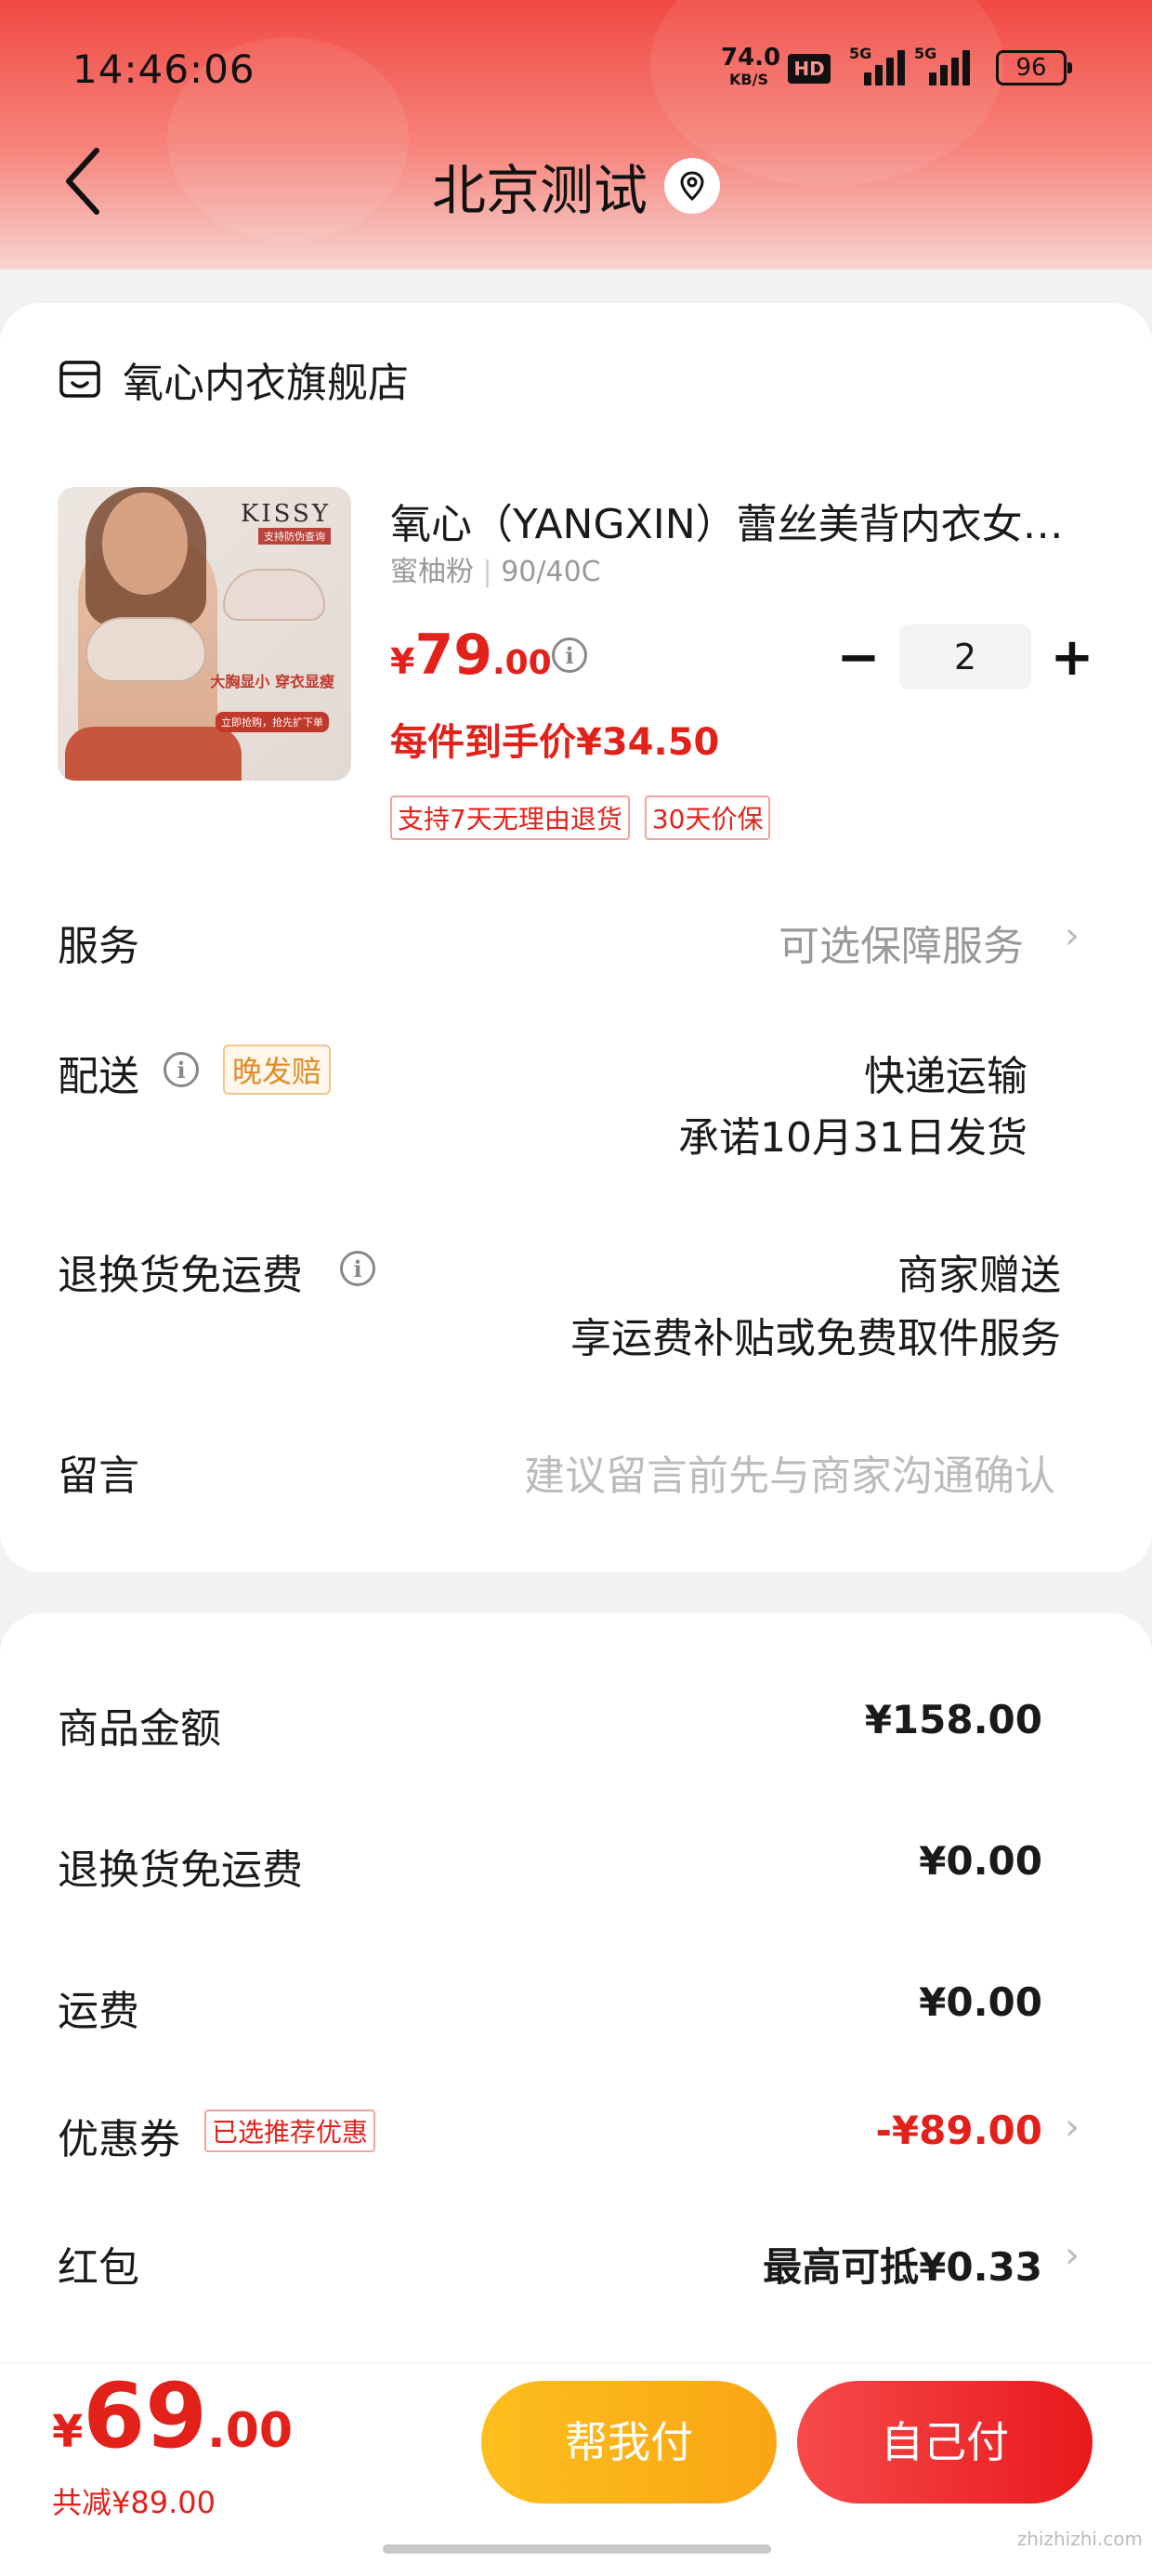  What do you see at coordinates (290, 2130) in the screenshot?
I see `coupon-badge: 已选推荐优惠` at bounding box center [290, 2130].